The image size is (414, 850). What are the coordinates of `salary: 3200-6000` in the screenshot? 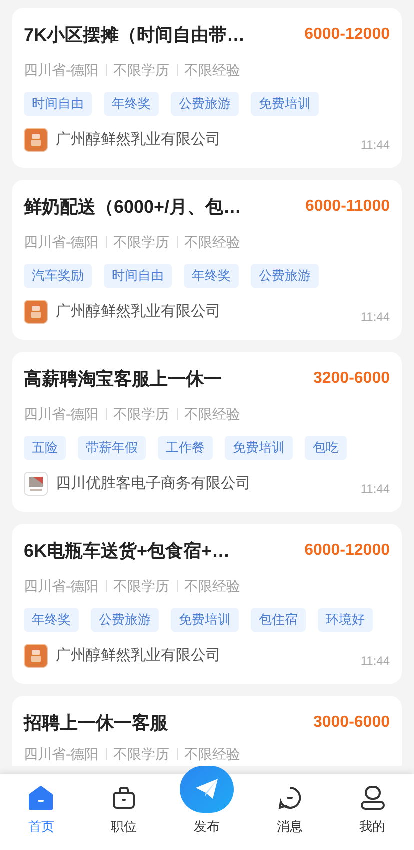 It's located at (351, 379).